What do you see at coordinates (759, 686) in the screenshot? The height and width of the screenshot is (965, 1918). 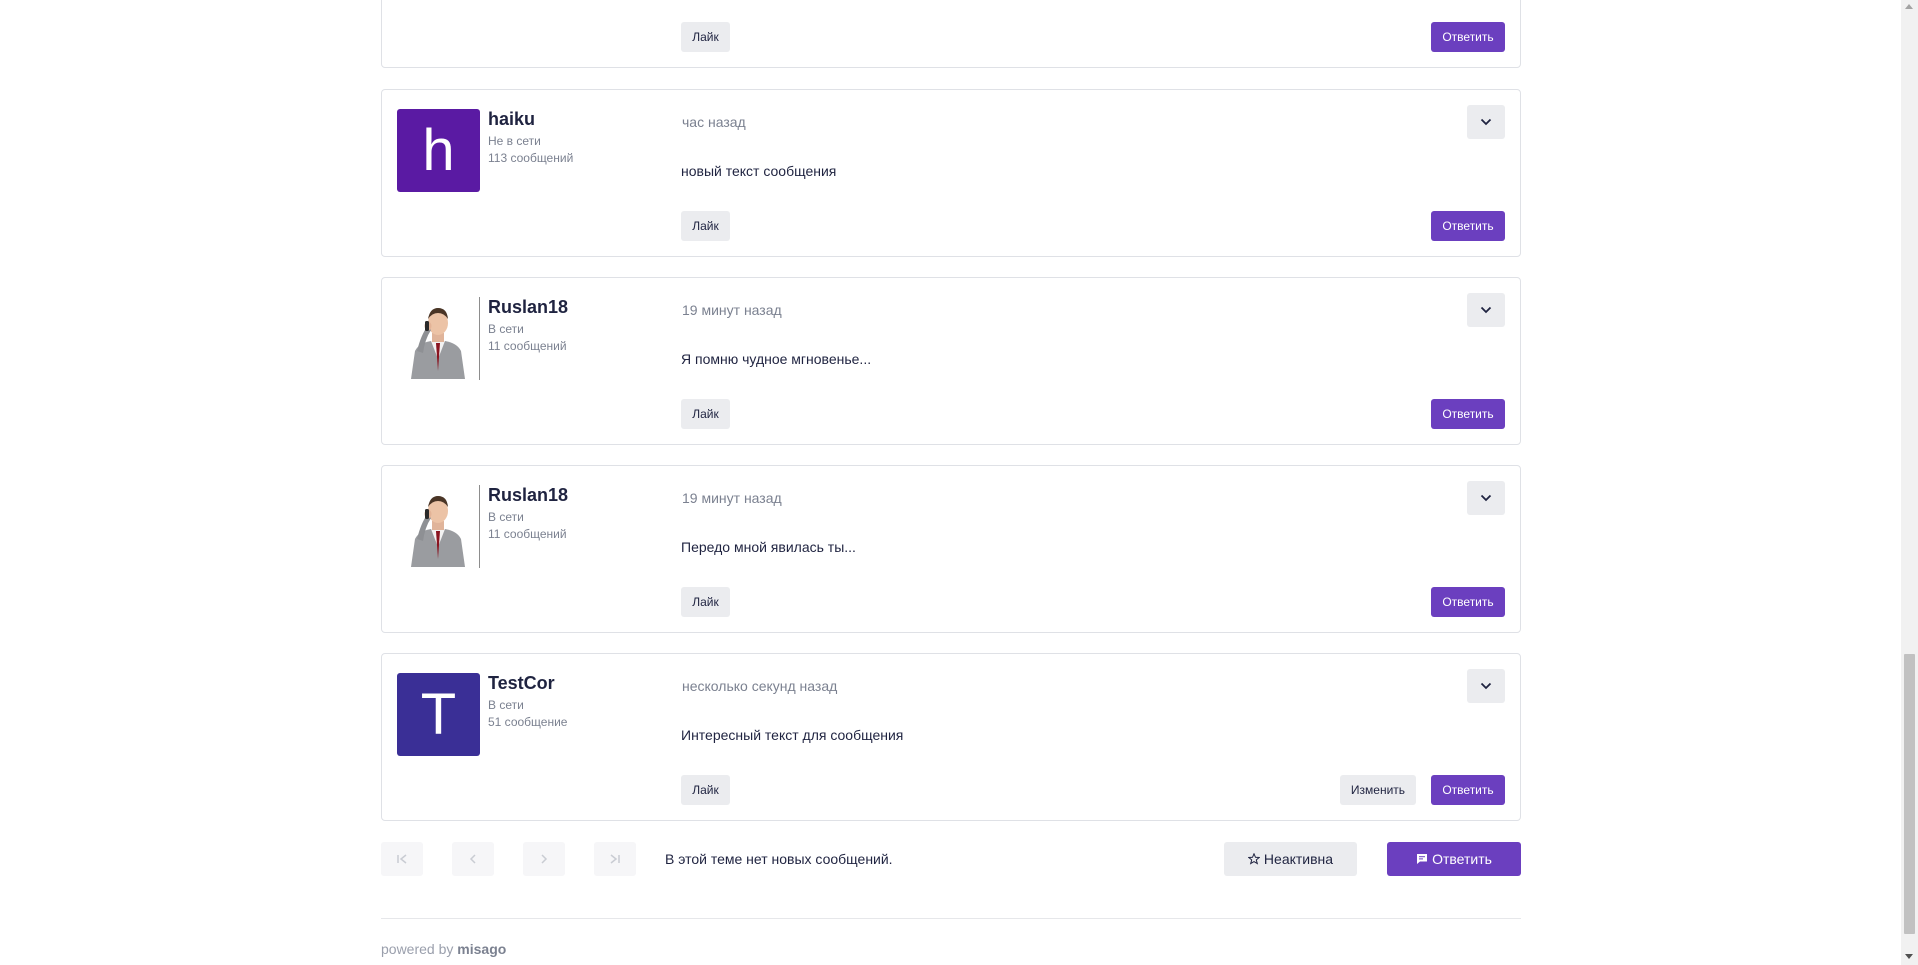 I see `post-timestamp: несколько секунд назад` at bounding box center [759, 686].